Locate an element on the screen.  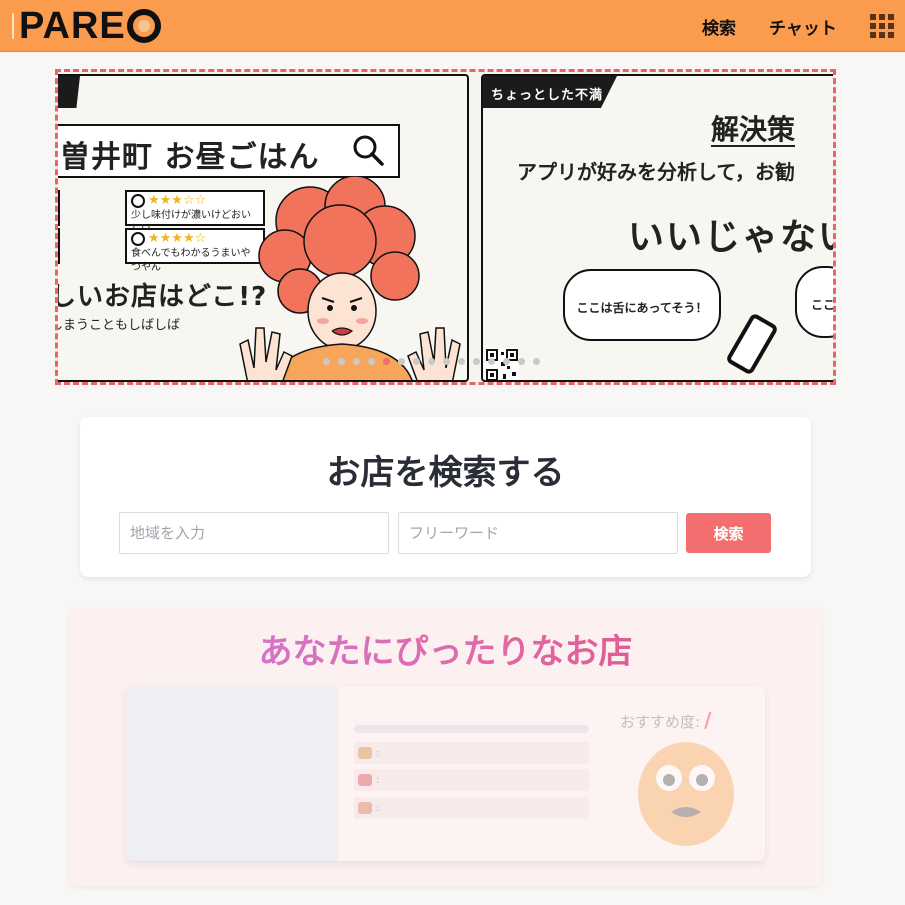
review-fragment: い is located at coordinates (59, 246).